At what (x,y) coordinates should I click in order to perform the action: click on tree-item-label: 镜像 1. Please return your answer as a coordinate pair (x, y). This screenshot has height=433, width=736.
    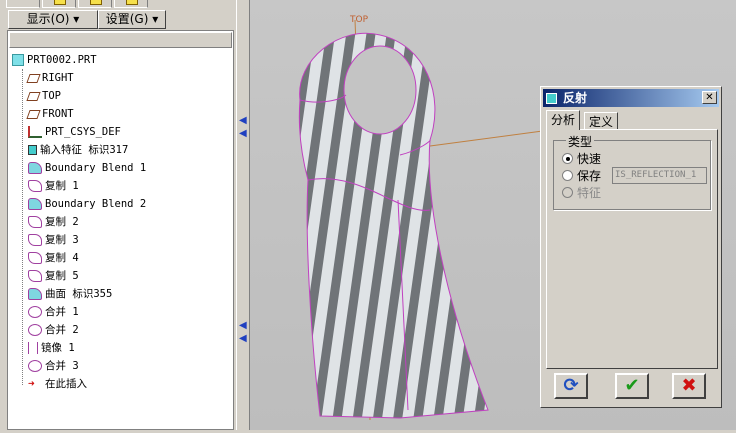
    Looking at the image, I should click on (58, 348).